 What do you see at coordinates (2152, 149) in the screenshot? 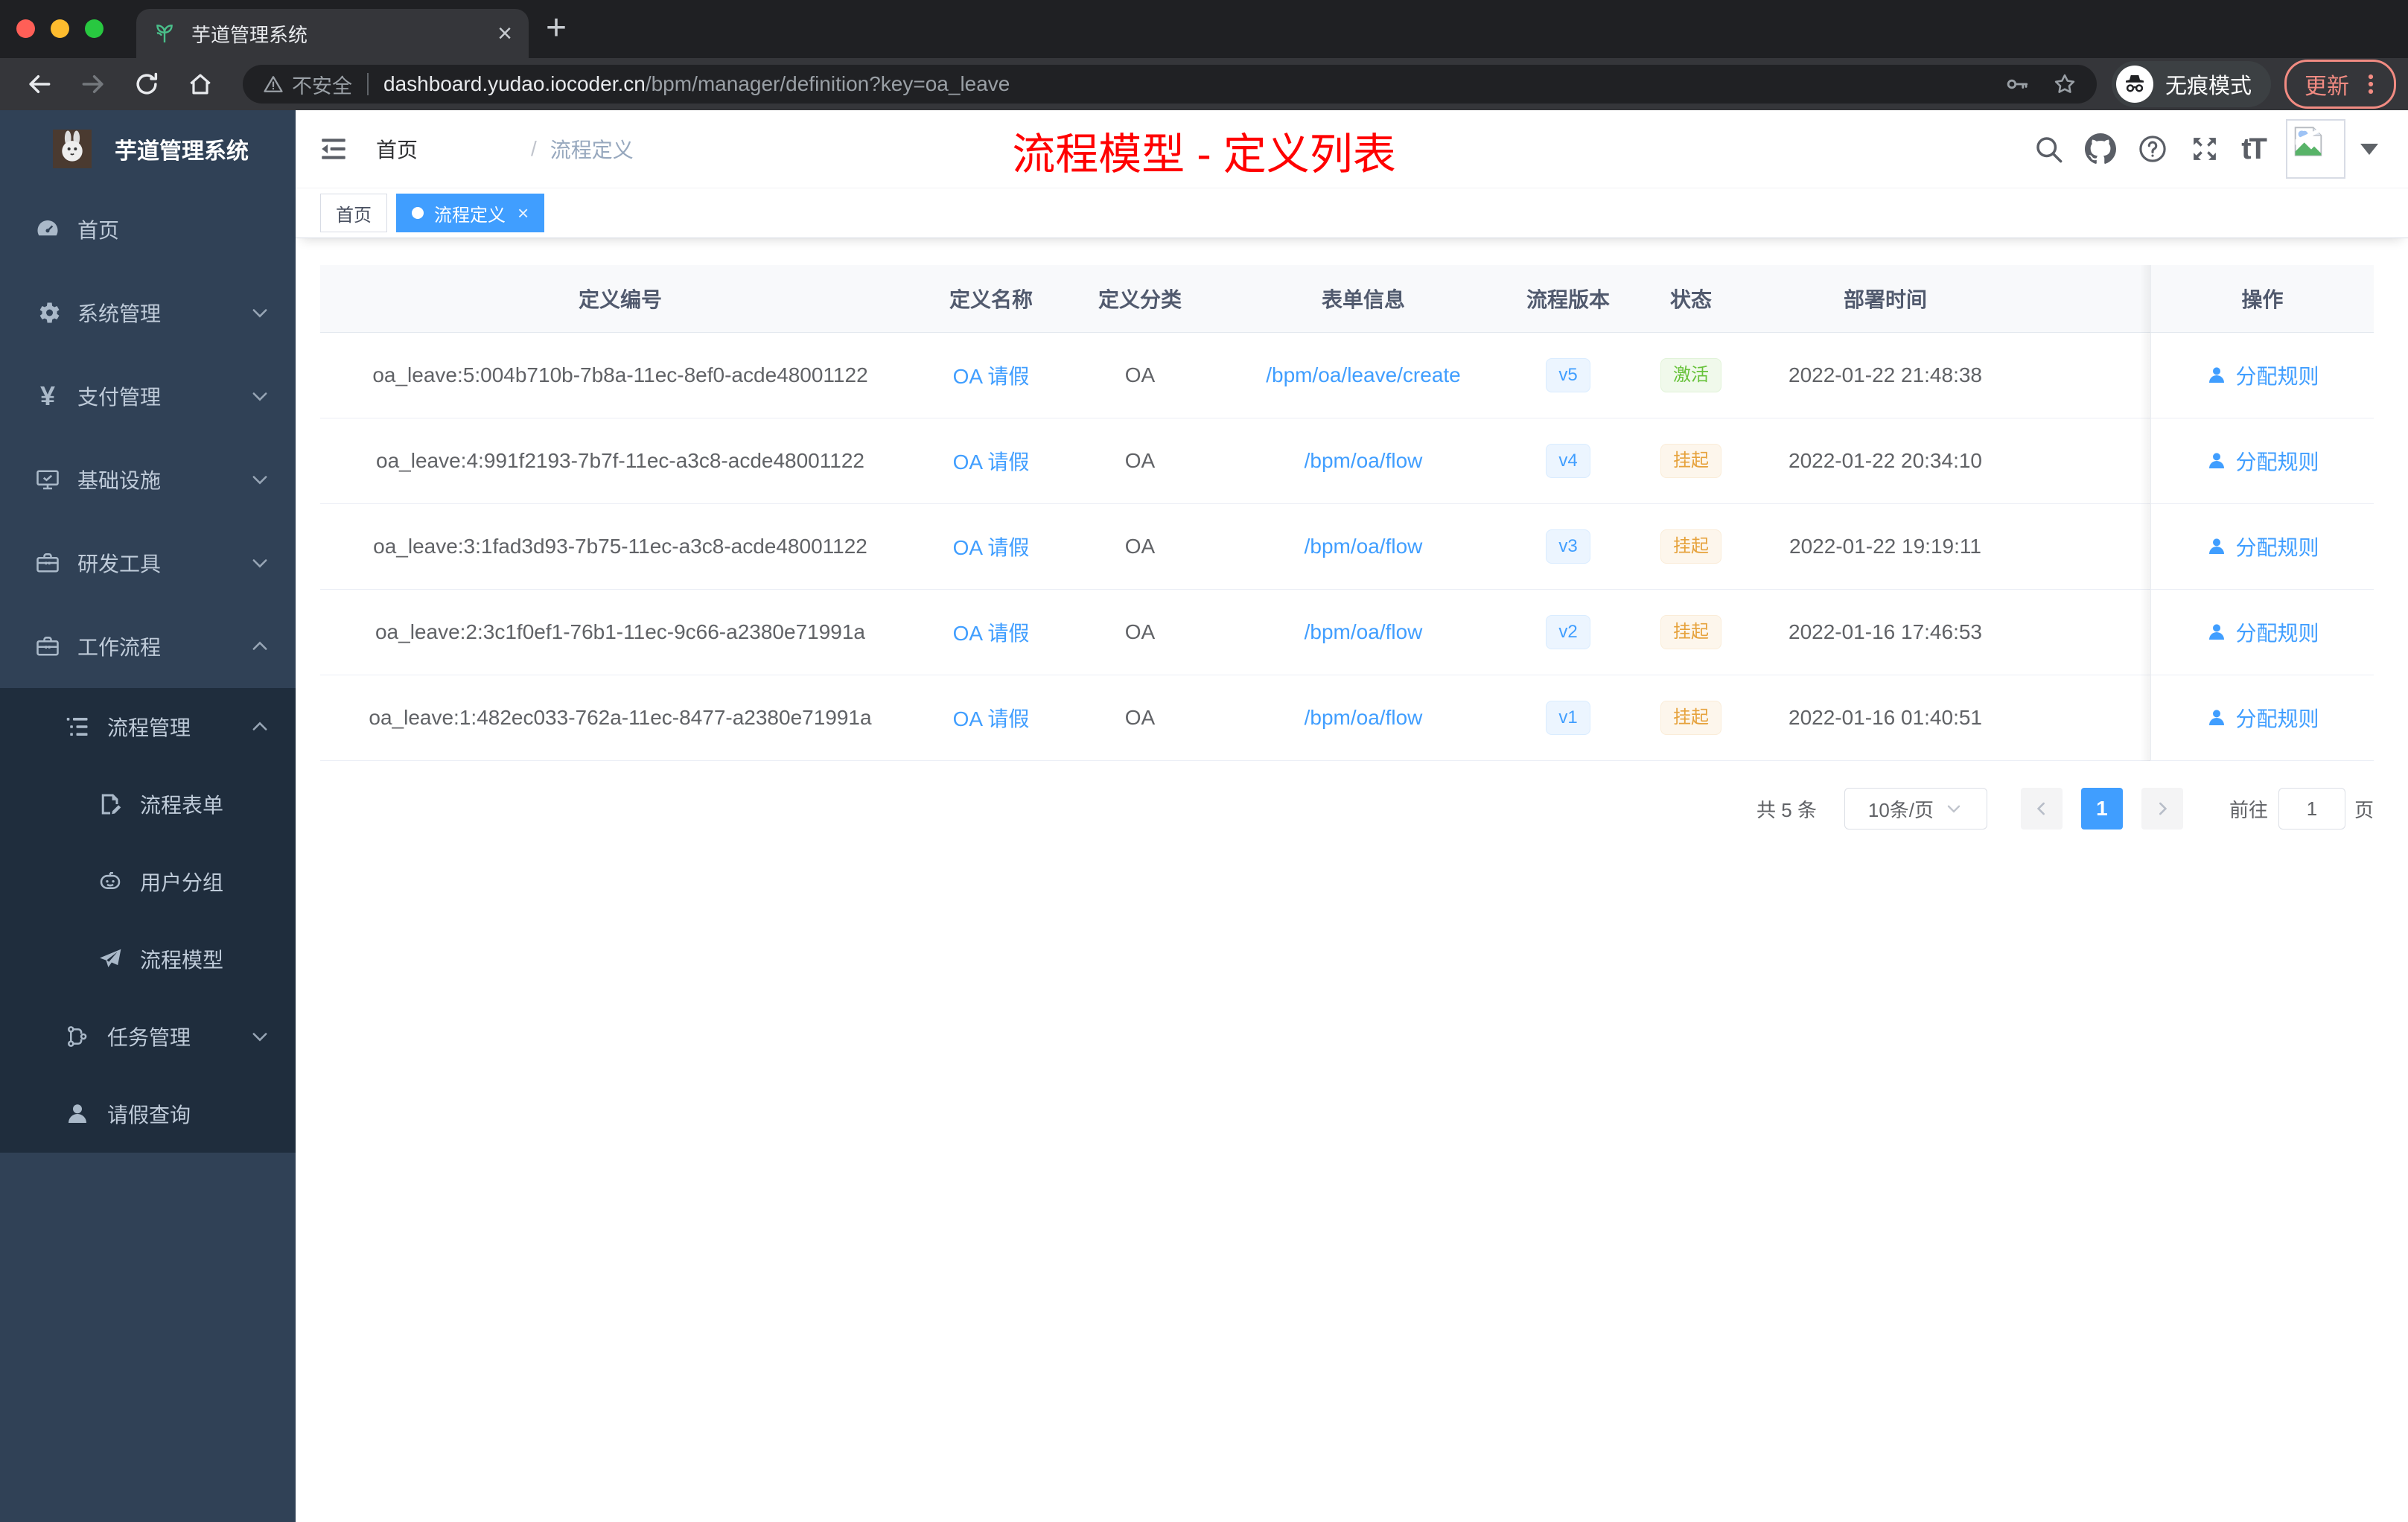
I see `help-question-icon` at bounding box center [2152, 149].